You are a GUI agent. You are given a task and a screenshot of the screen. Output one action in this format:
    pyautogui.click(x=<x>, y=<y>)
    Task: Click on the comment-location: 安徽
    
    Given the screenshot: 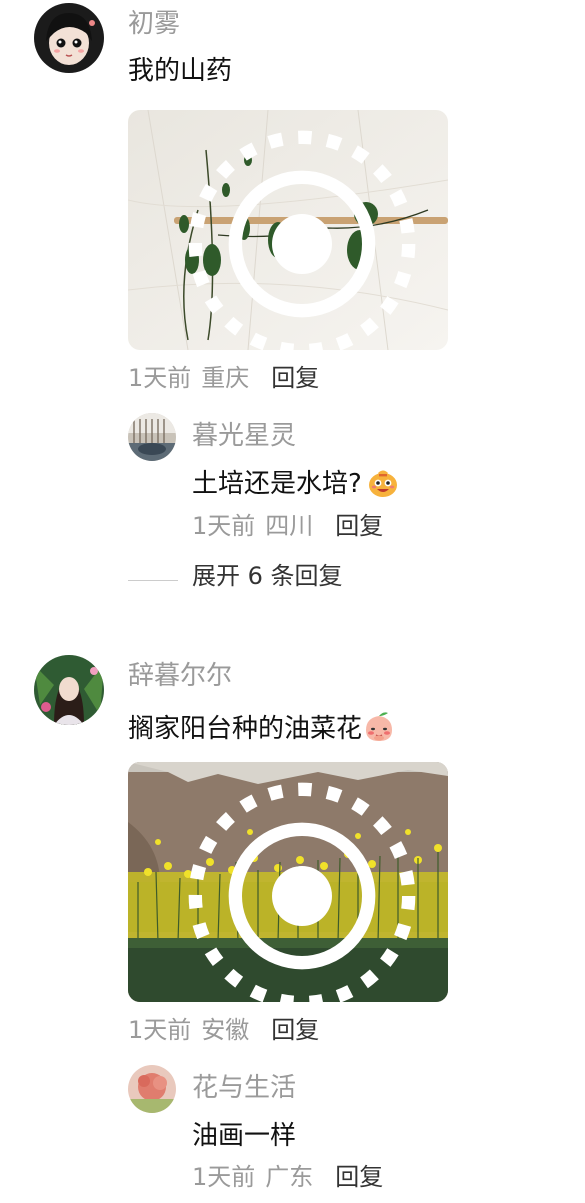 What is the action you would take?
    pyautogui.click(x=225, y=1030)
    